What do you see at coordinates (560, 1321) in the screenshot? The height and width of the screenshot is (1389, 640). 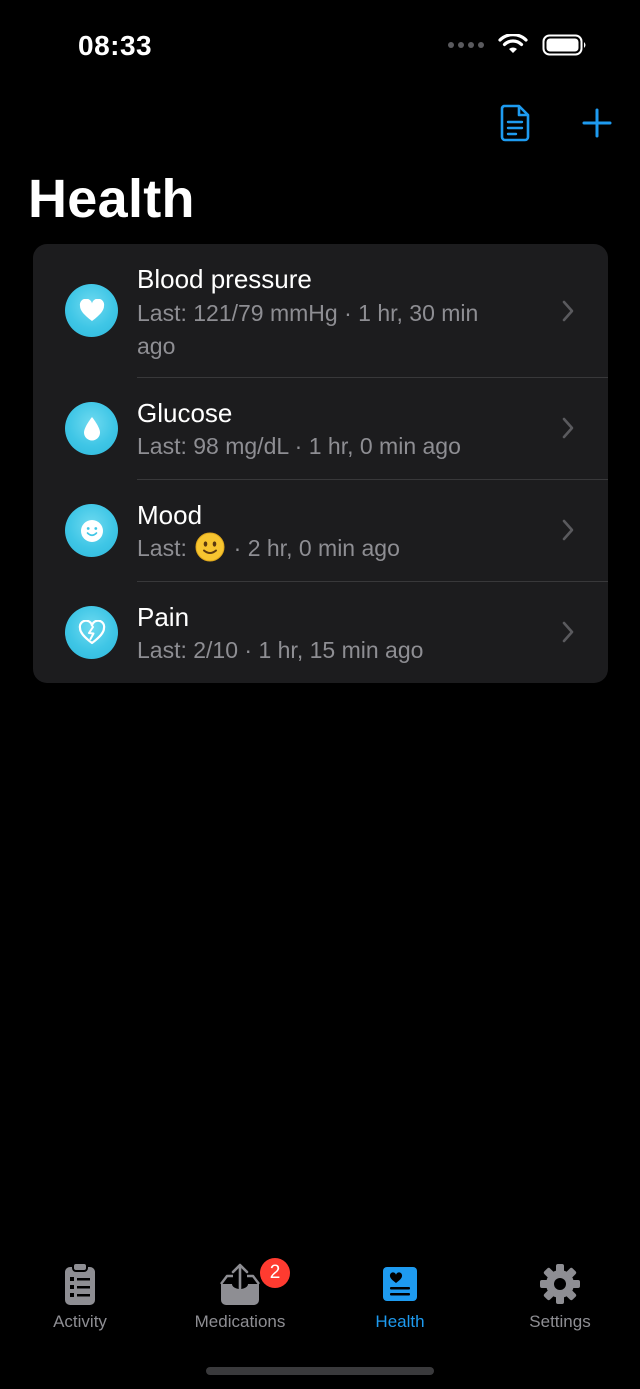 I see `tab-label: Settings` at bounding box center [560, 1321].